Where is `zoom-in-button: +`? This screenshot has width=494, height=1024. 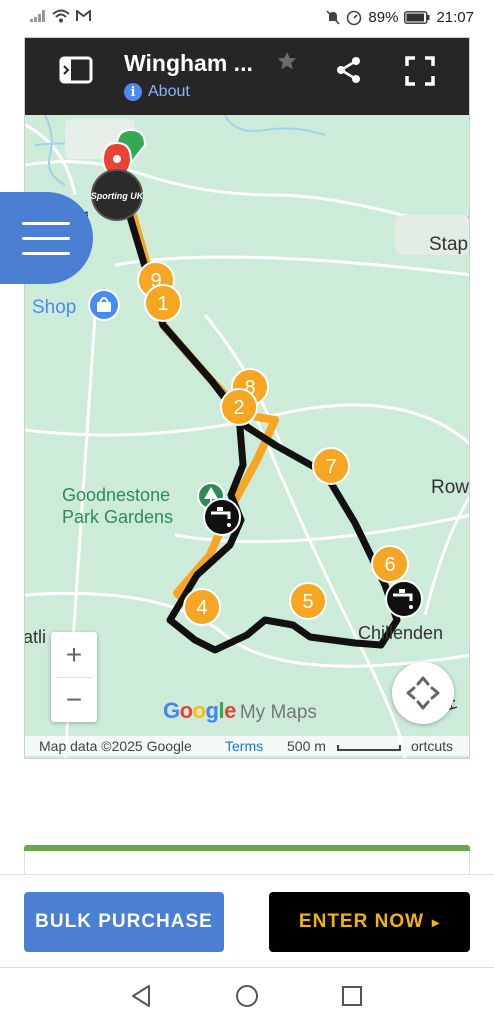
zoom-in-button: + is located at coordinates (74, 654).